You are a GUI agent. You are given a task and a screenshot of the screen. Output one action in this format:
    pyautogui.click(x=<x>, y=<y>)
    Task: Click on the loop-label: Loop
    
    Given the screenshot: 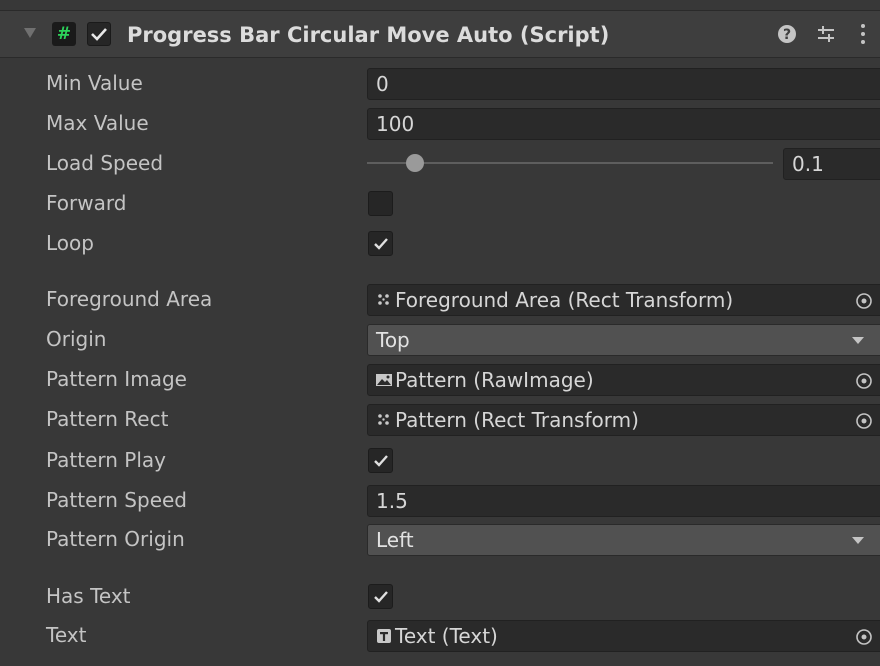 What is the action you would take?
    pyautogui.click(x=70, y=243)
    